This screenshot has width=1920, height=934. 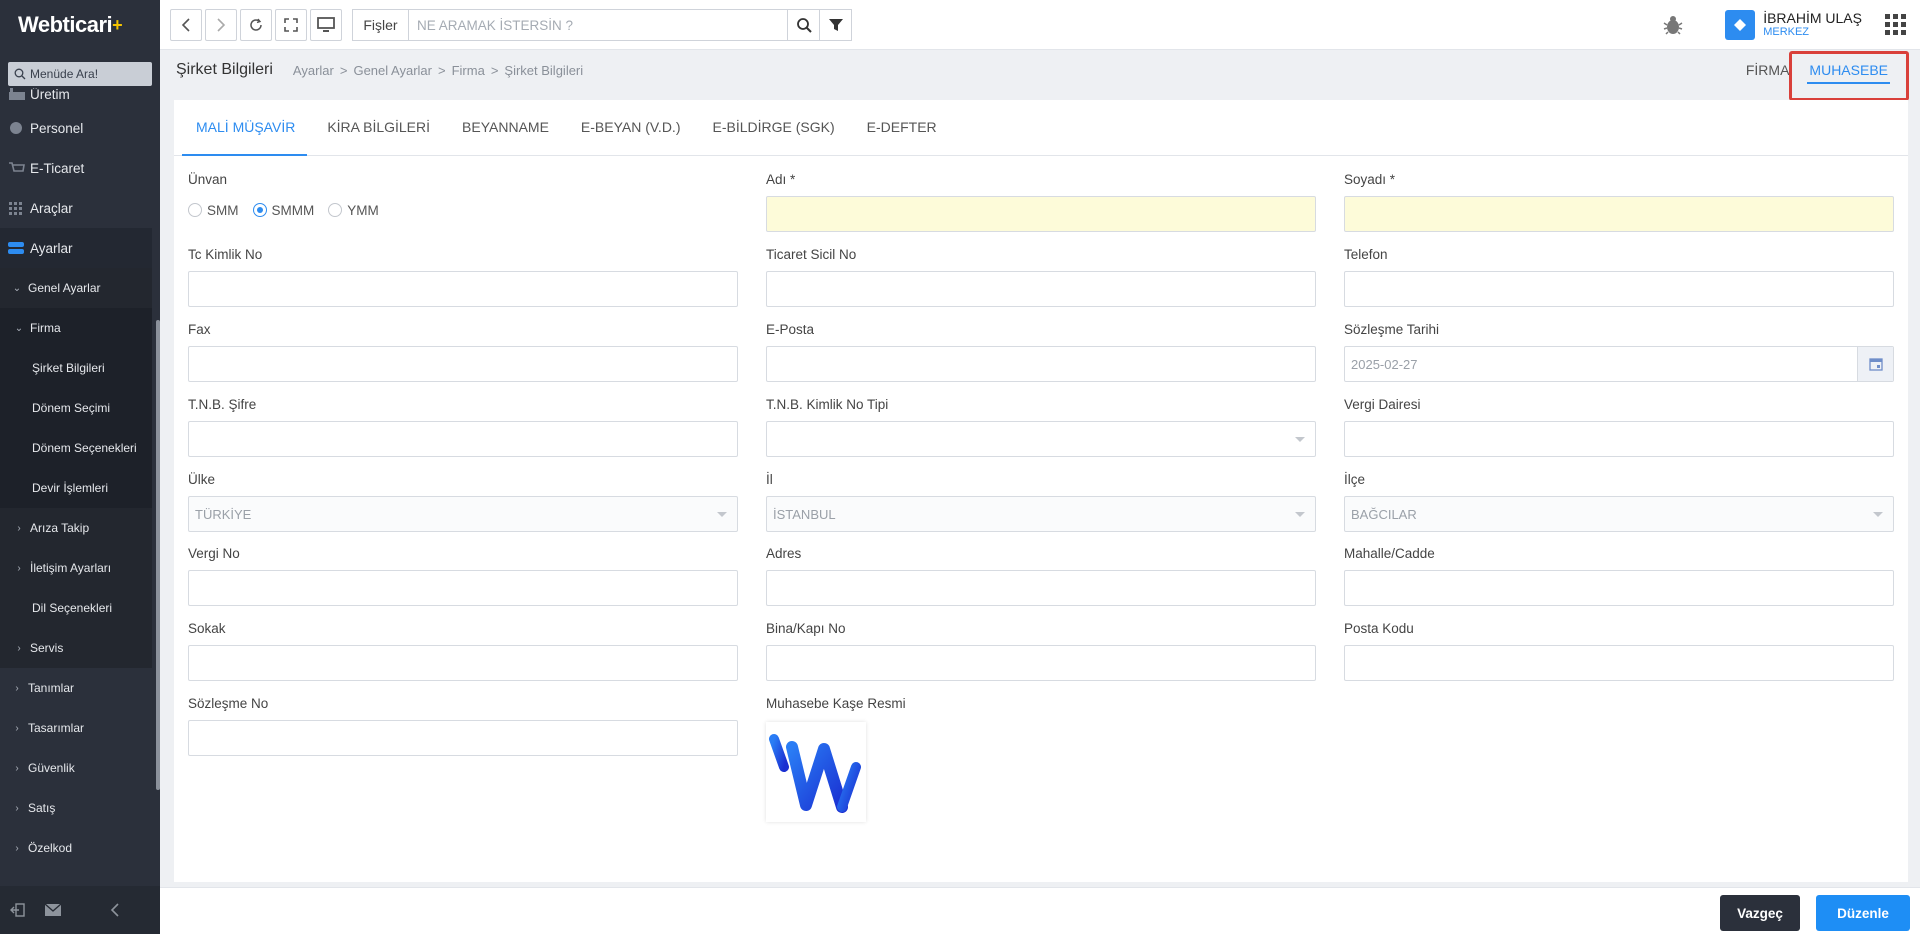 I want to click on radio-smmm: SMMM, so click(x=283, y=210).